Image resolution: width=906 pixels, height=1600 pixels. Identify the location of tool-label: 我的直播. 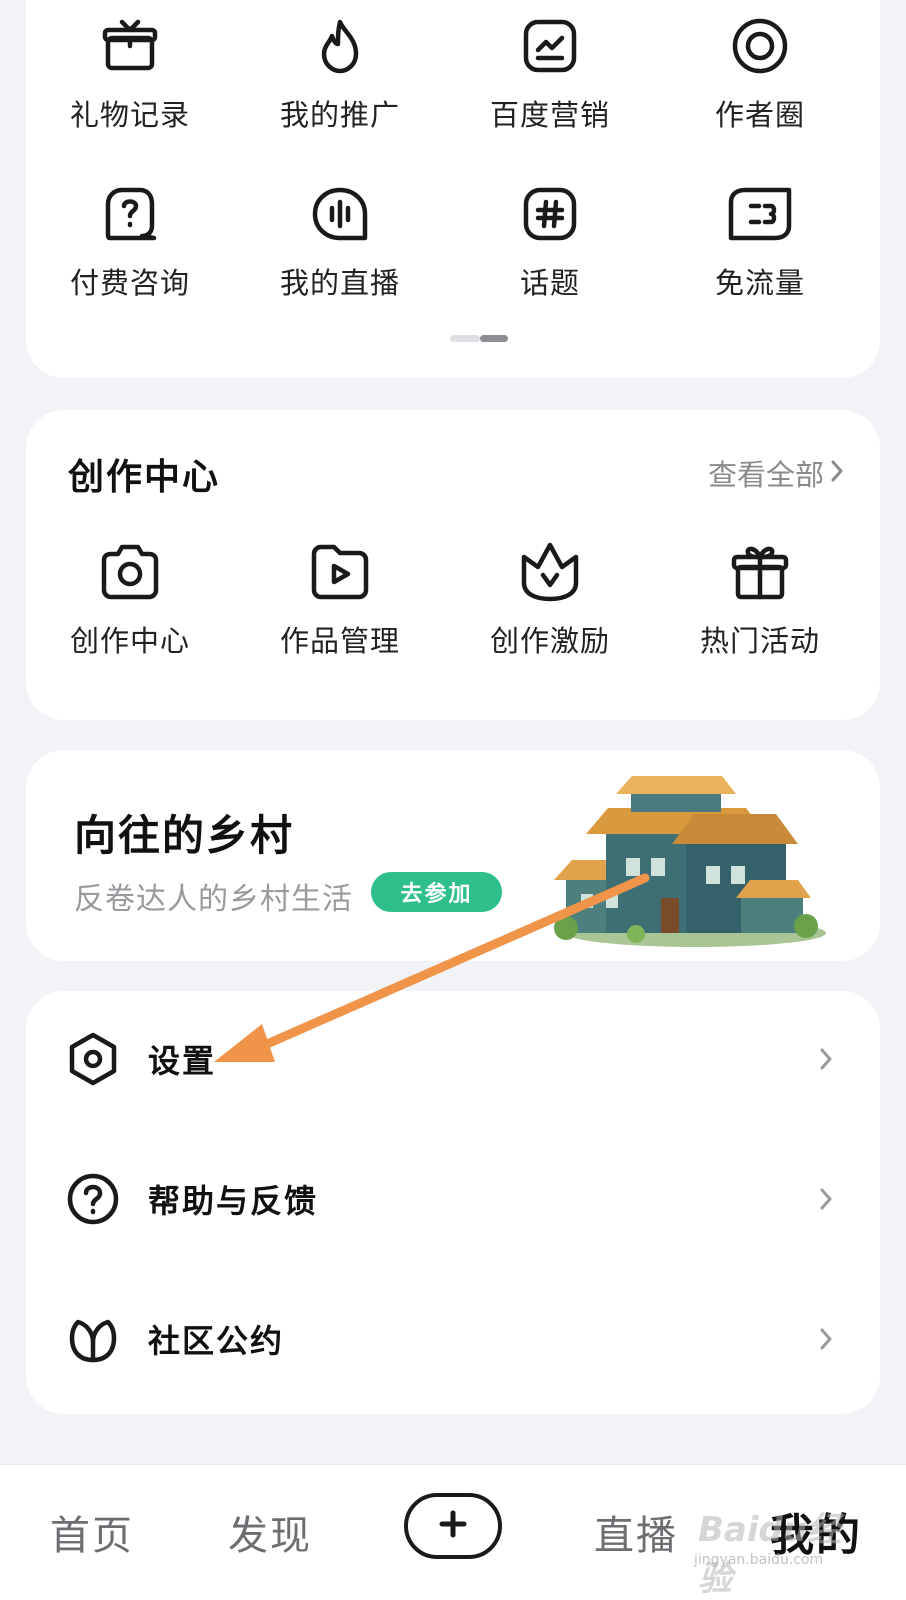
(339, 283).